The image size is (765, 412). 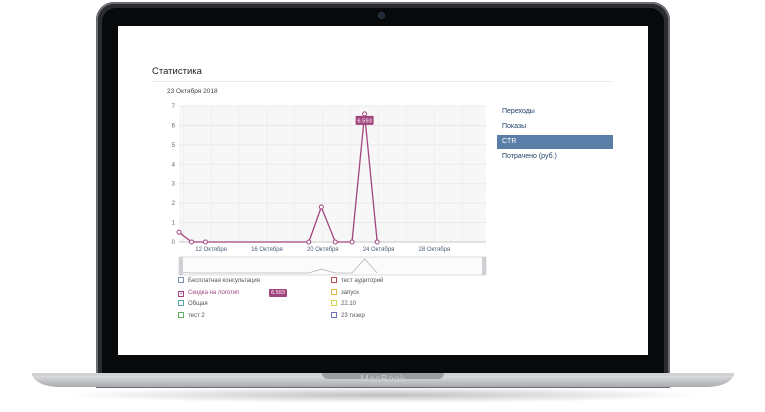 I want to click on x-tick-label: 28 Октября, so click(x=435, y=250).